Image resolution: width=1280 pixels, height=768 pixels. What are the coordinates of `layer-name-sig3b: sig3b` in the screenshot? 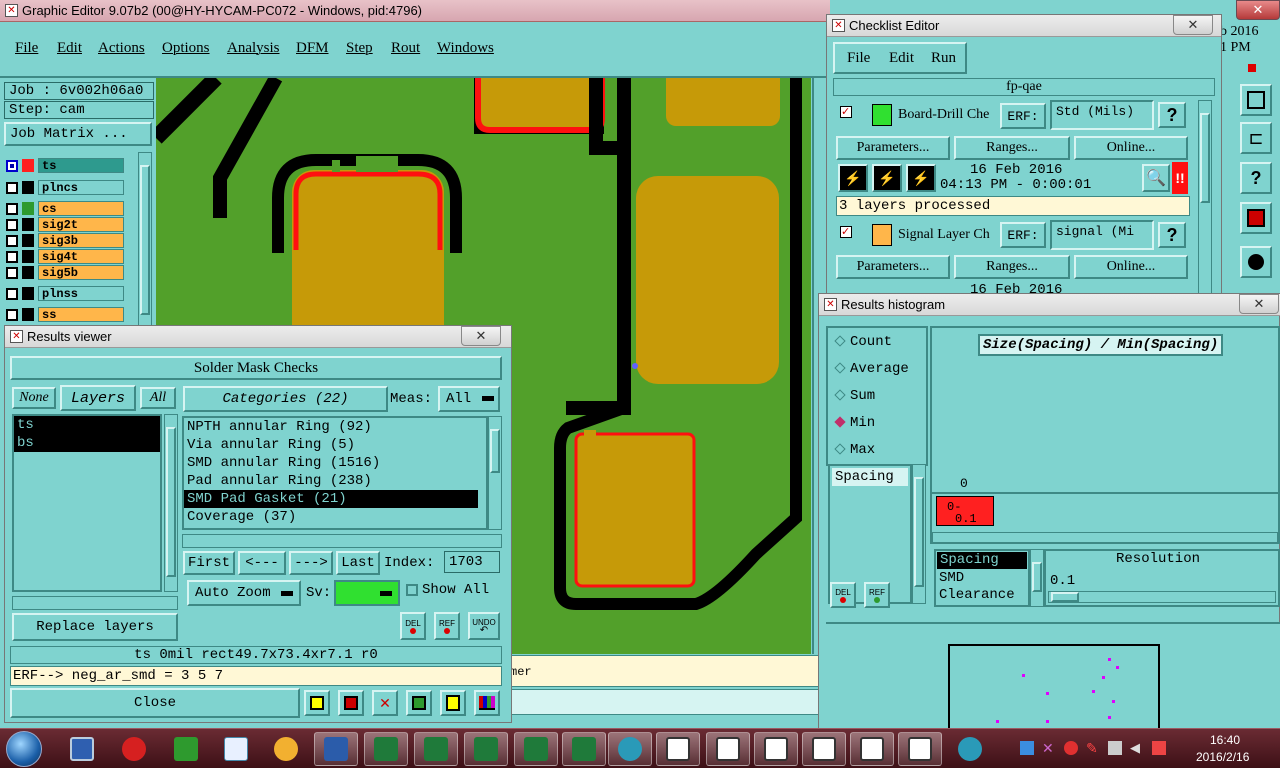 It's located at (81, 240).